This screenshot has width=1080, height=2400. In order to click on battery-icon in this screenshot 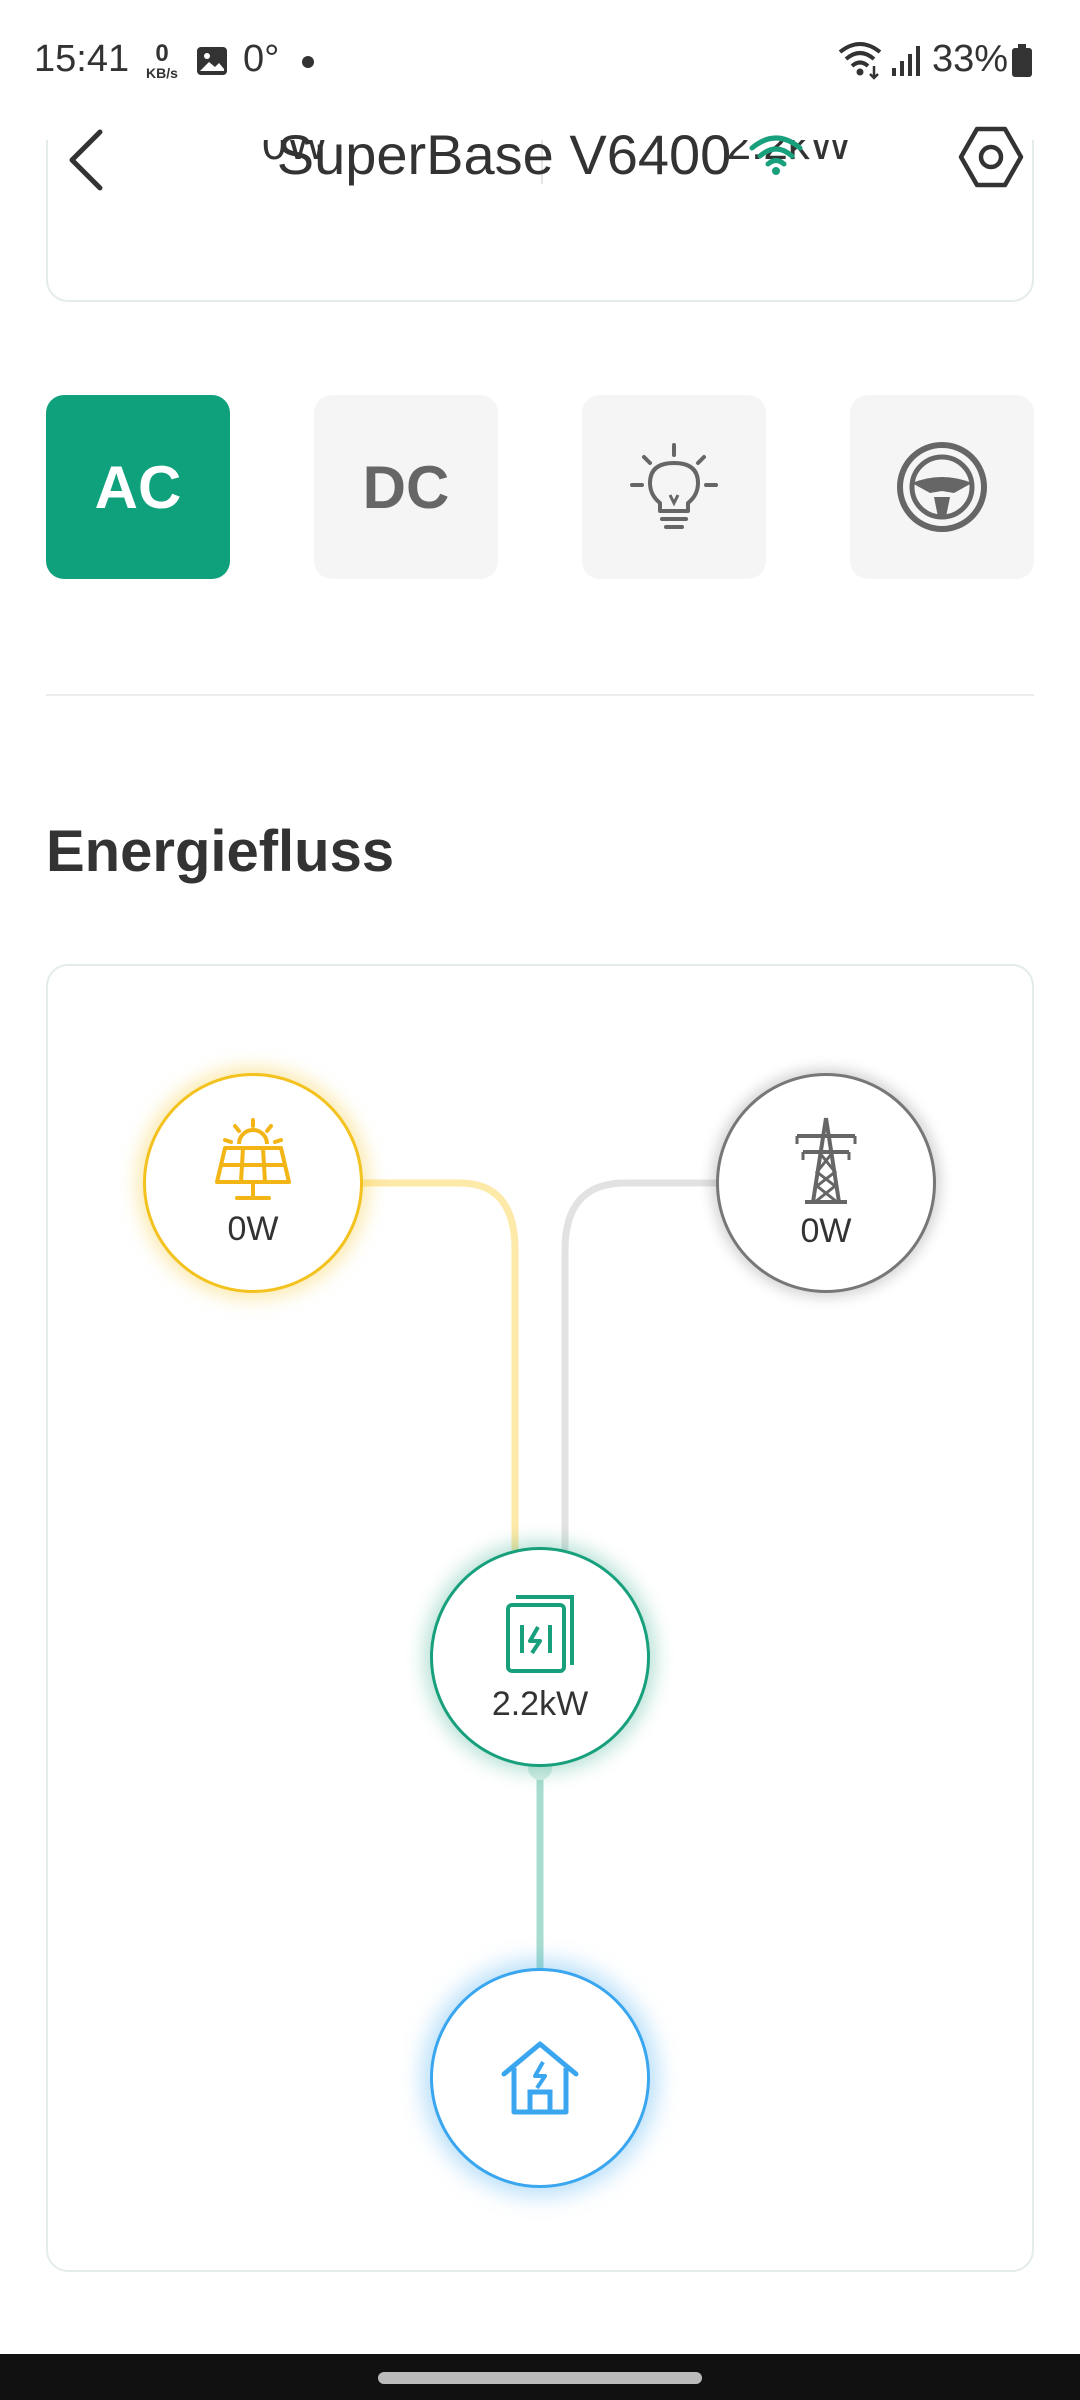, I will do `click(1022, 60)`.